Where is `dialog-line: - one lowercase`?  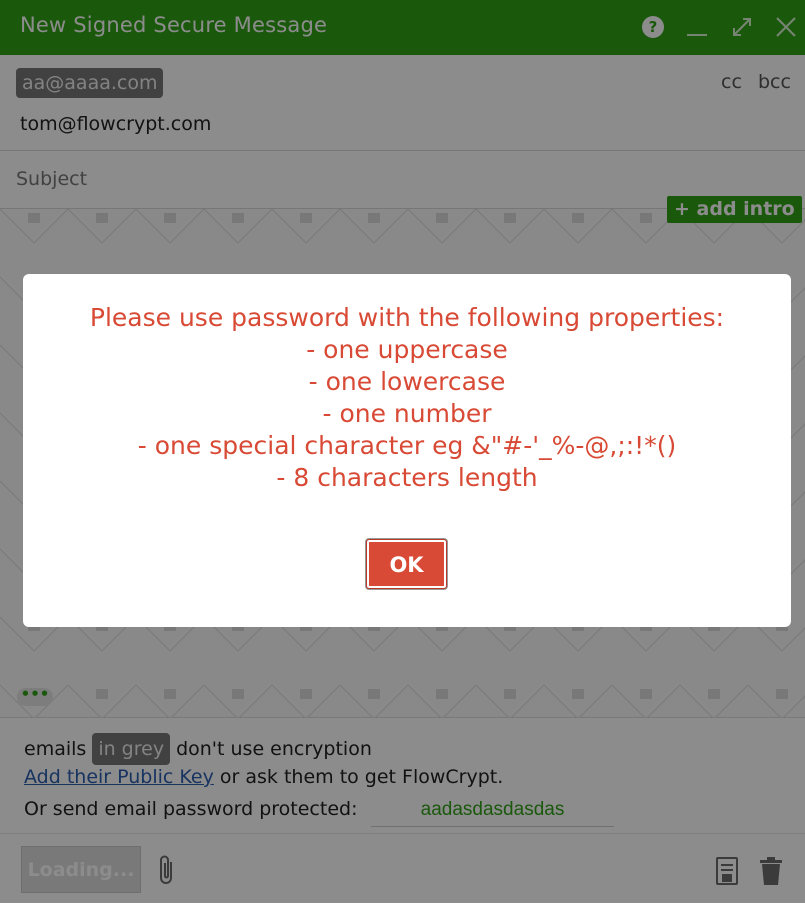
dialog-line: - one lowercase is located at coordinates (407, 381).